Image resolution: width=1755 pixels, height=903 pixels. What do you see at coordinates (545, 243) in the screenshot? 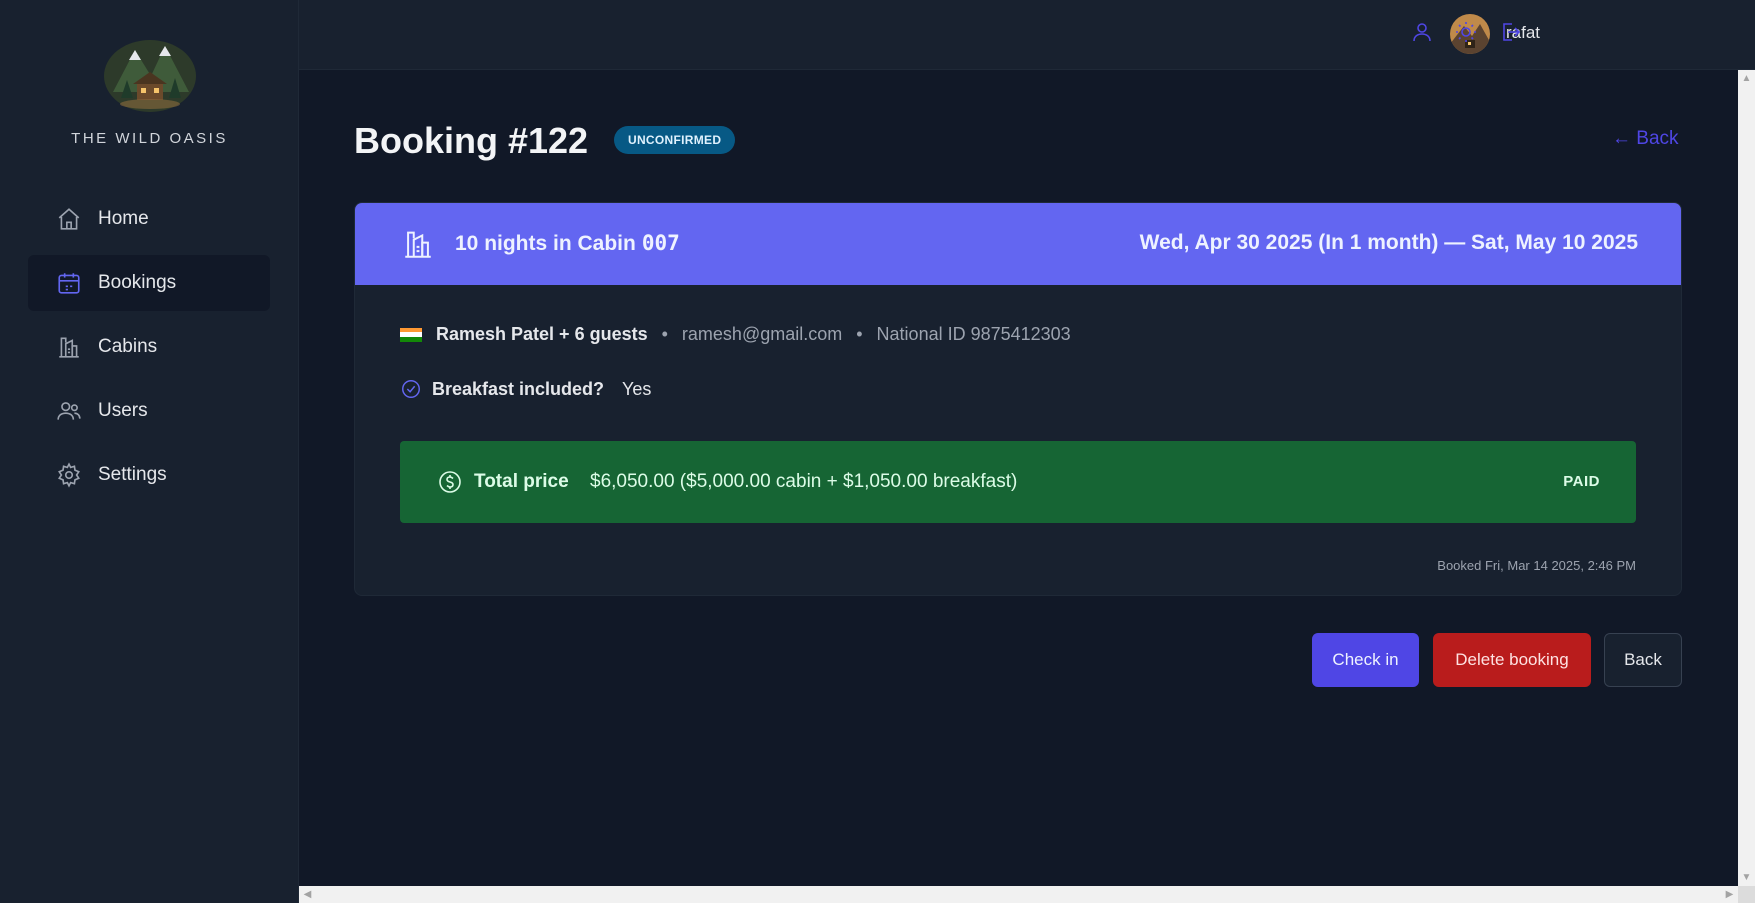
I see `nights-text: 10 nights in Cabin` at bounding box center [545, 243].